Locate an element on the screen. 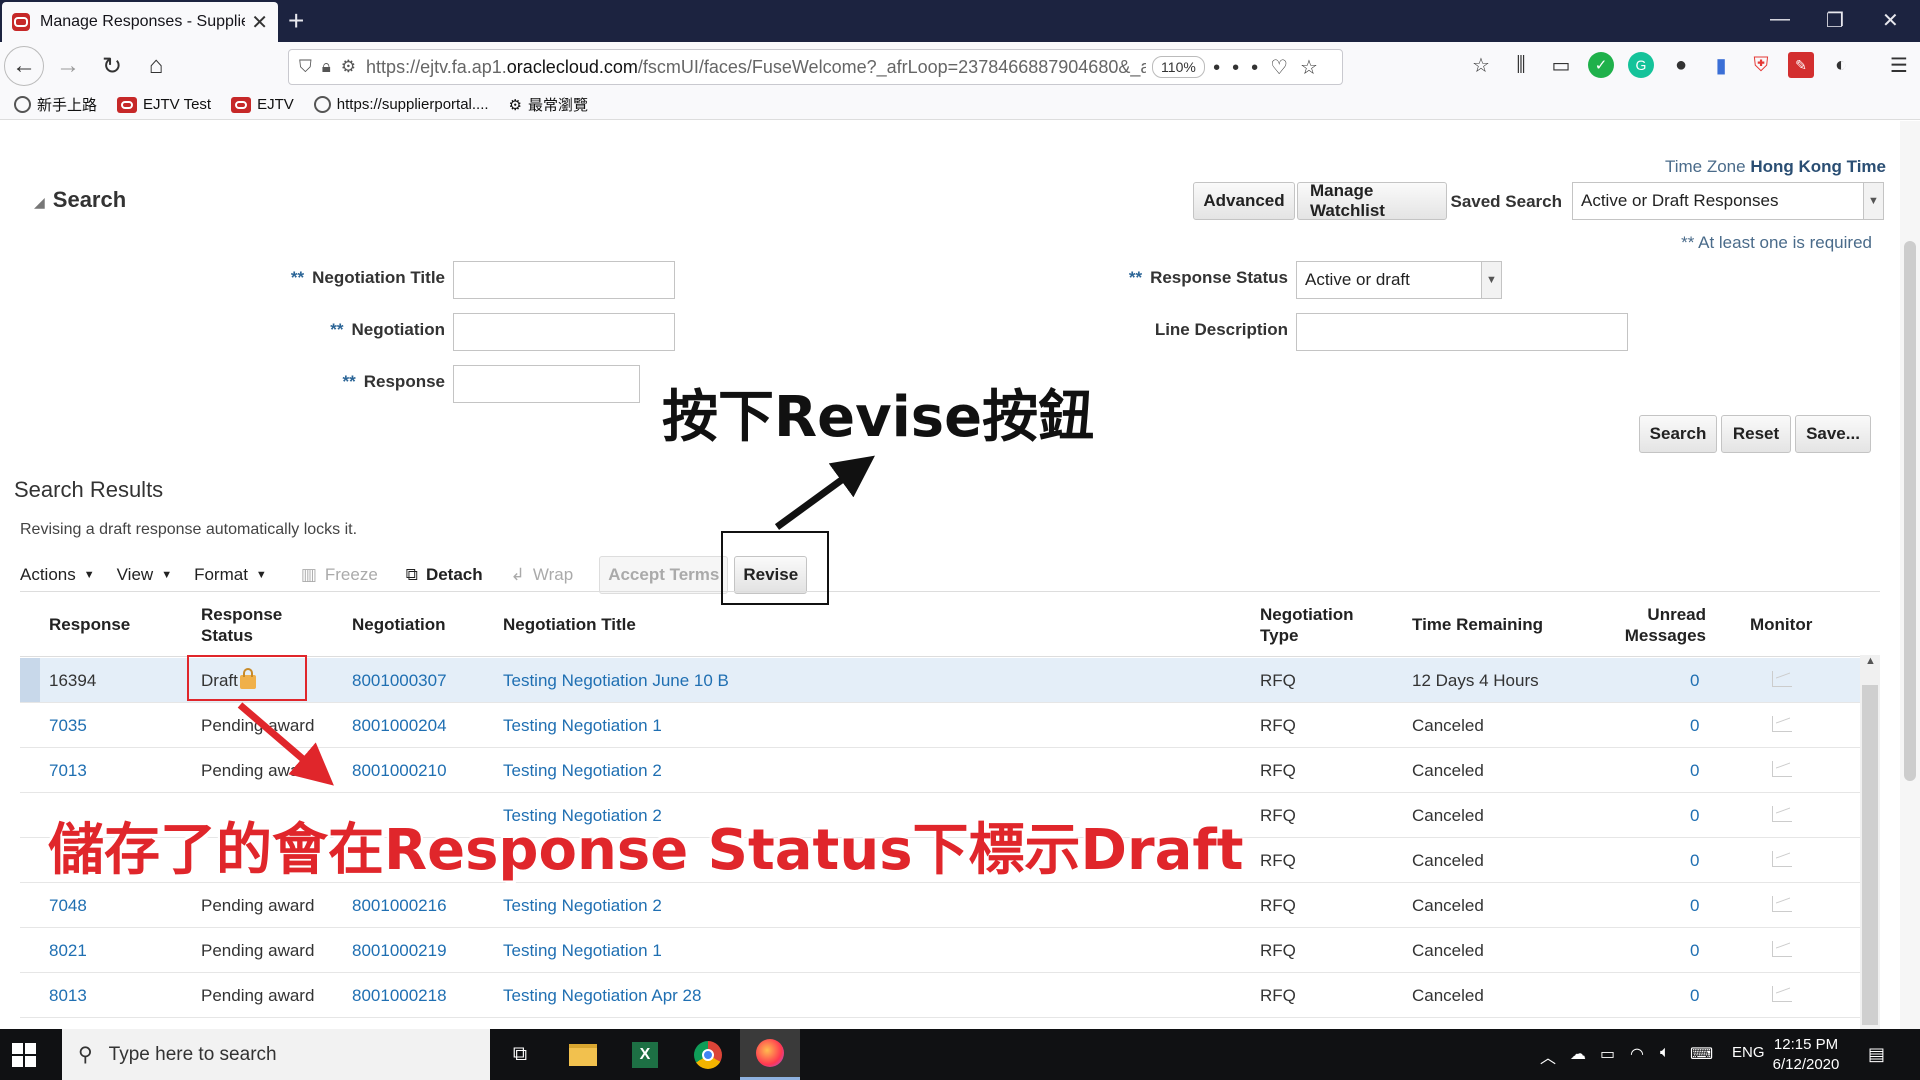 The image size is (1920, 1080). battery-icon: ▭ is located at coordinates (1607, 1054).